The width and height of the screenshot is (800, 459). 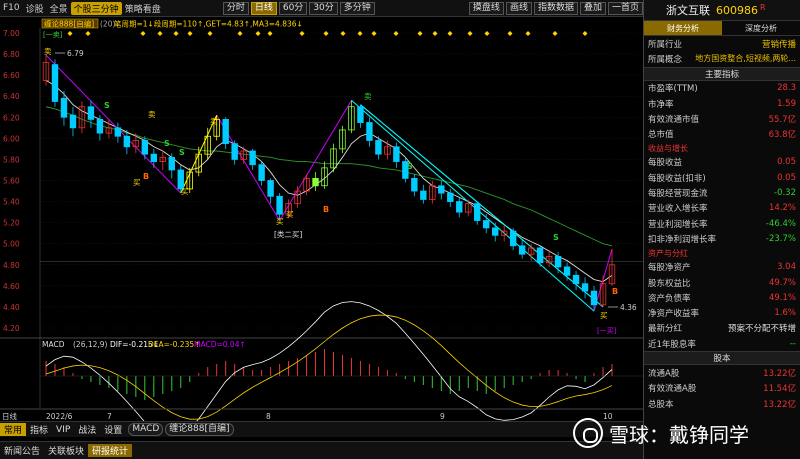 What do you see at coordinates (780, 238) in the screenshot?
I see `growth-value: -23.7%` at bounding box center [780, 238].